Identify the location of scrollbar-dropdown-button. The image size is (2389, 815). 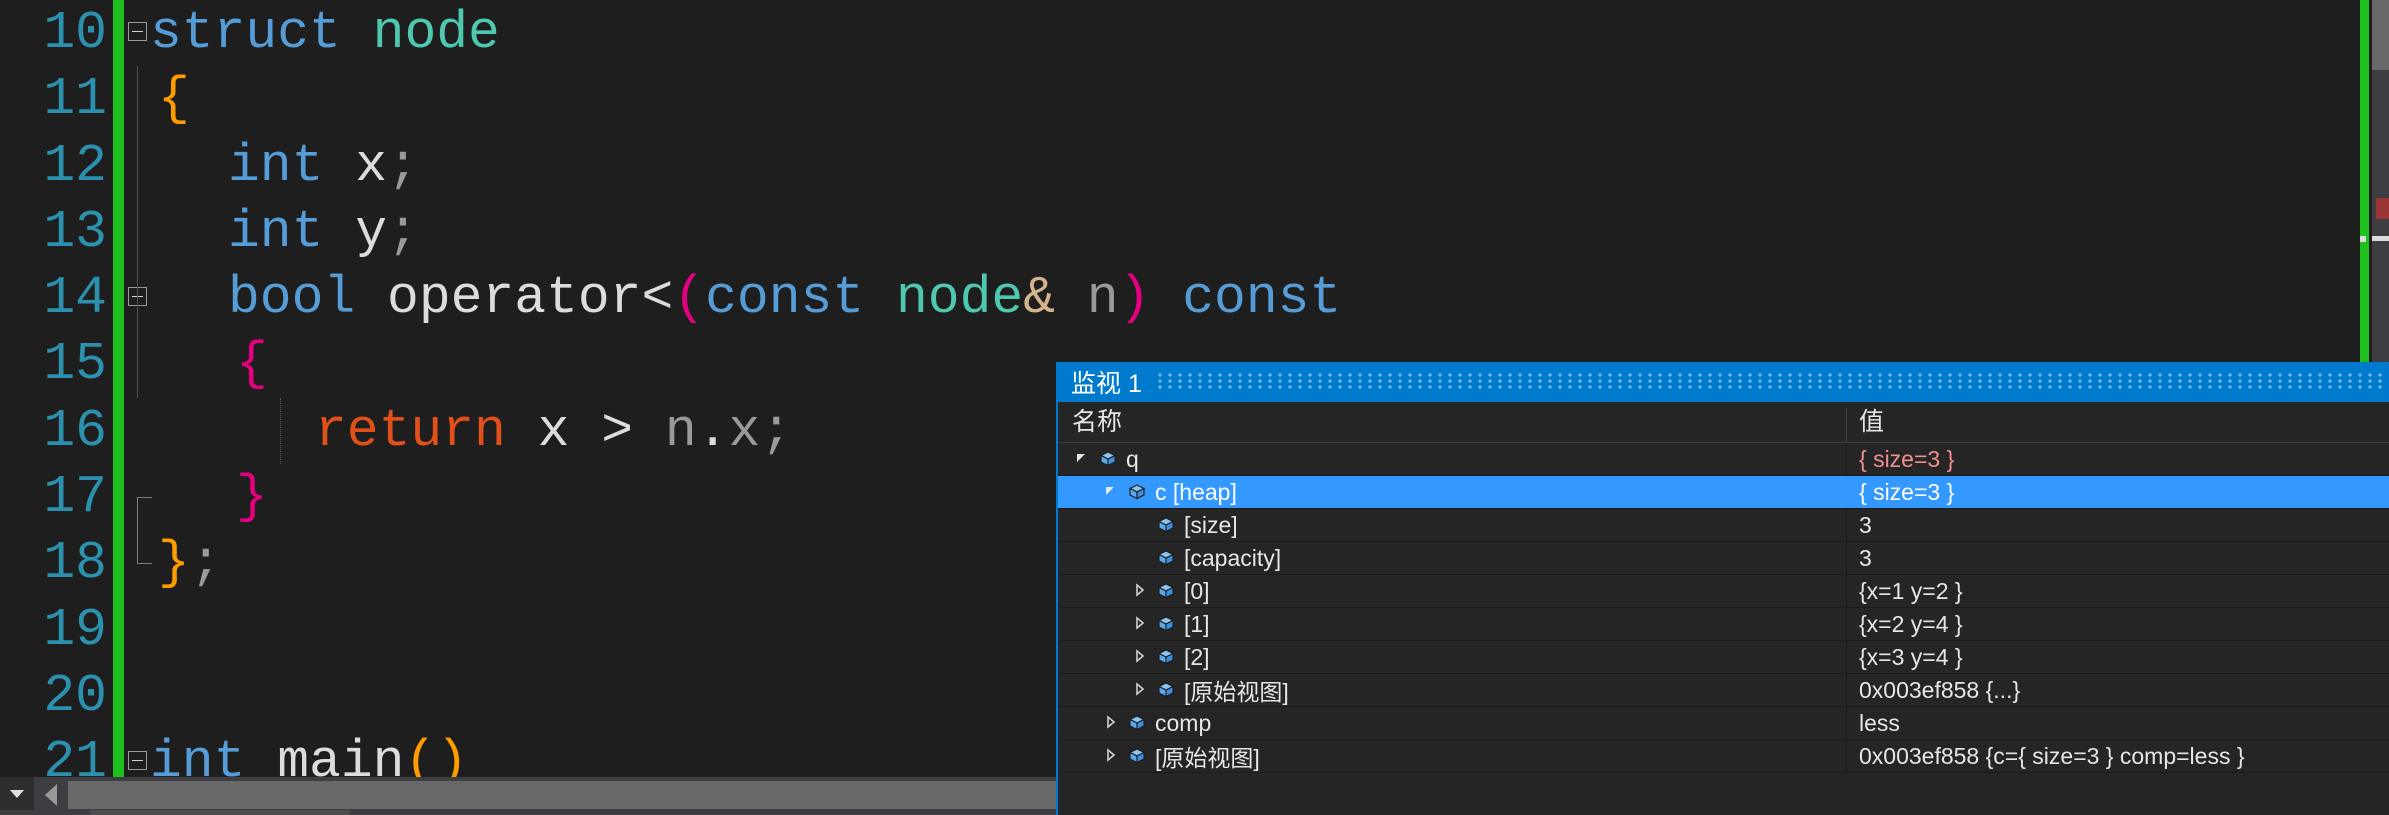
(17, 793).